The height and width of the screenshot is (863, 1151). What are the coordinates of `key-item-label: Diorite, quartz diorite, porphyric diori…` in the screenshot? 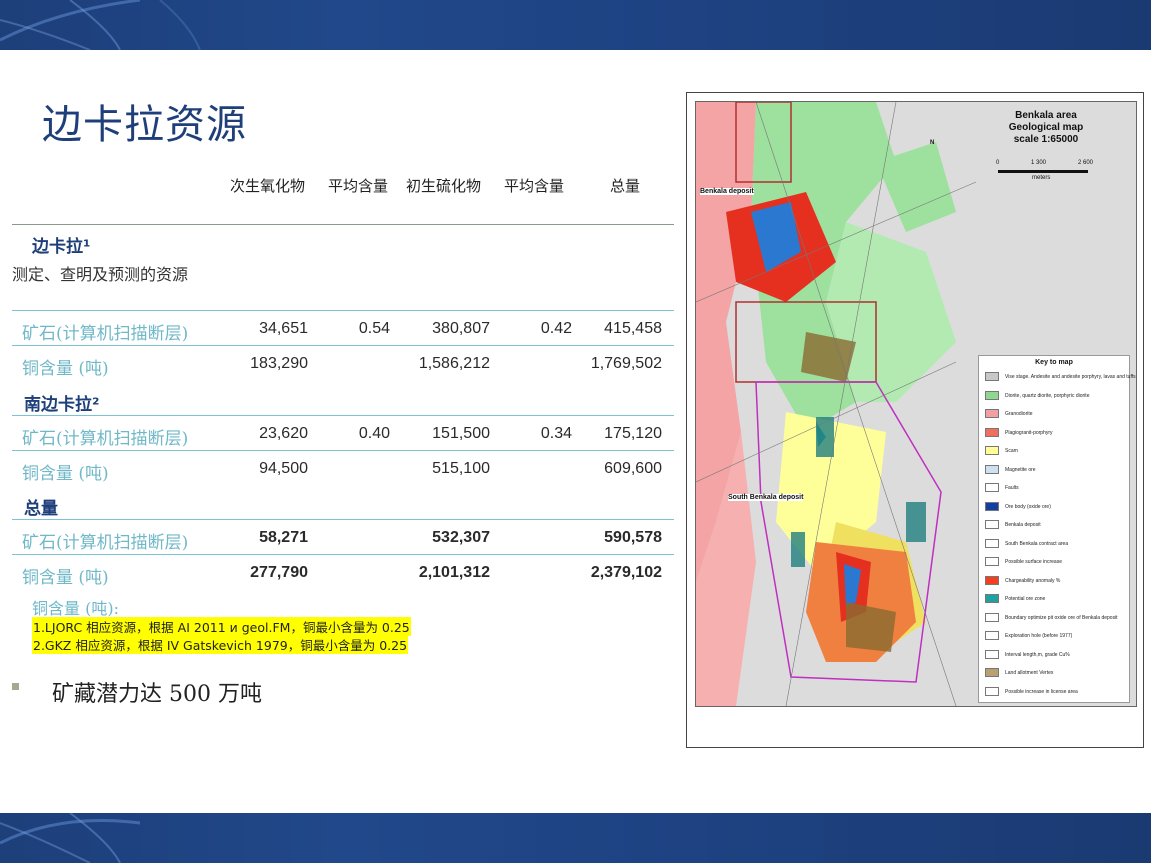 It's located at (1047, 395).